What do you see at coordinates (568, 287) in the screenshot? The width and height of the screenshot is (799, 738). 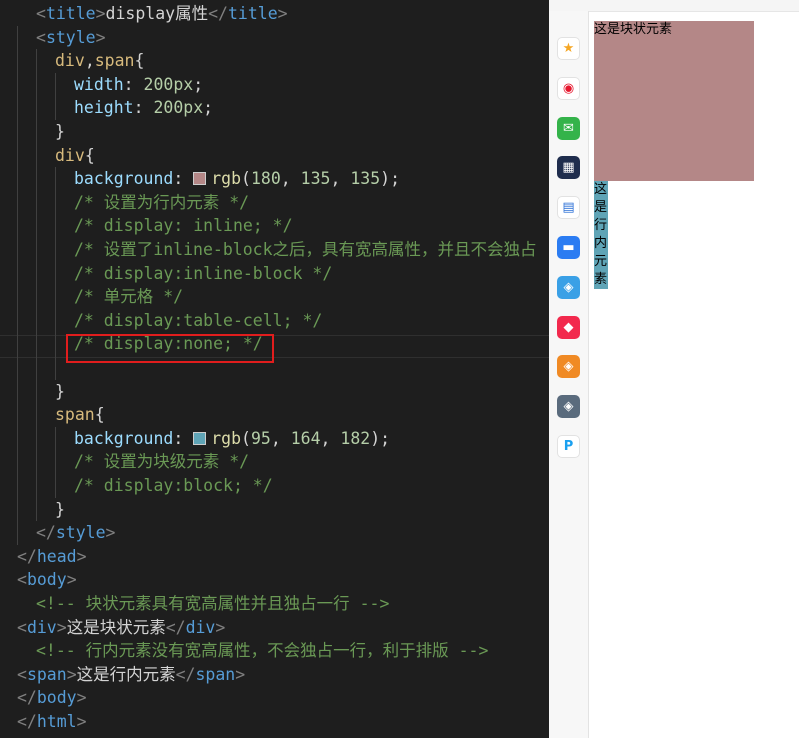 I see `game-app-icon-1: ◈` at bounding box center [568, 287].